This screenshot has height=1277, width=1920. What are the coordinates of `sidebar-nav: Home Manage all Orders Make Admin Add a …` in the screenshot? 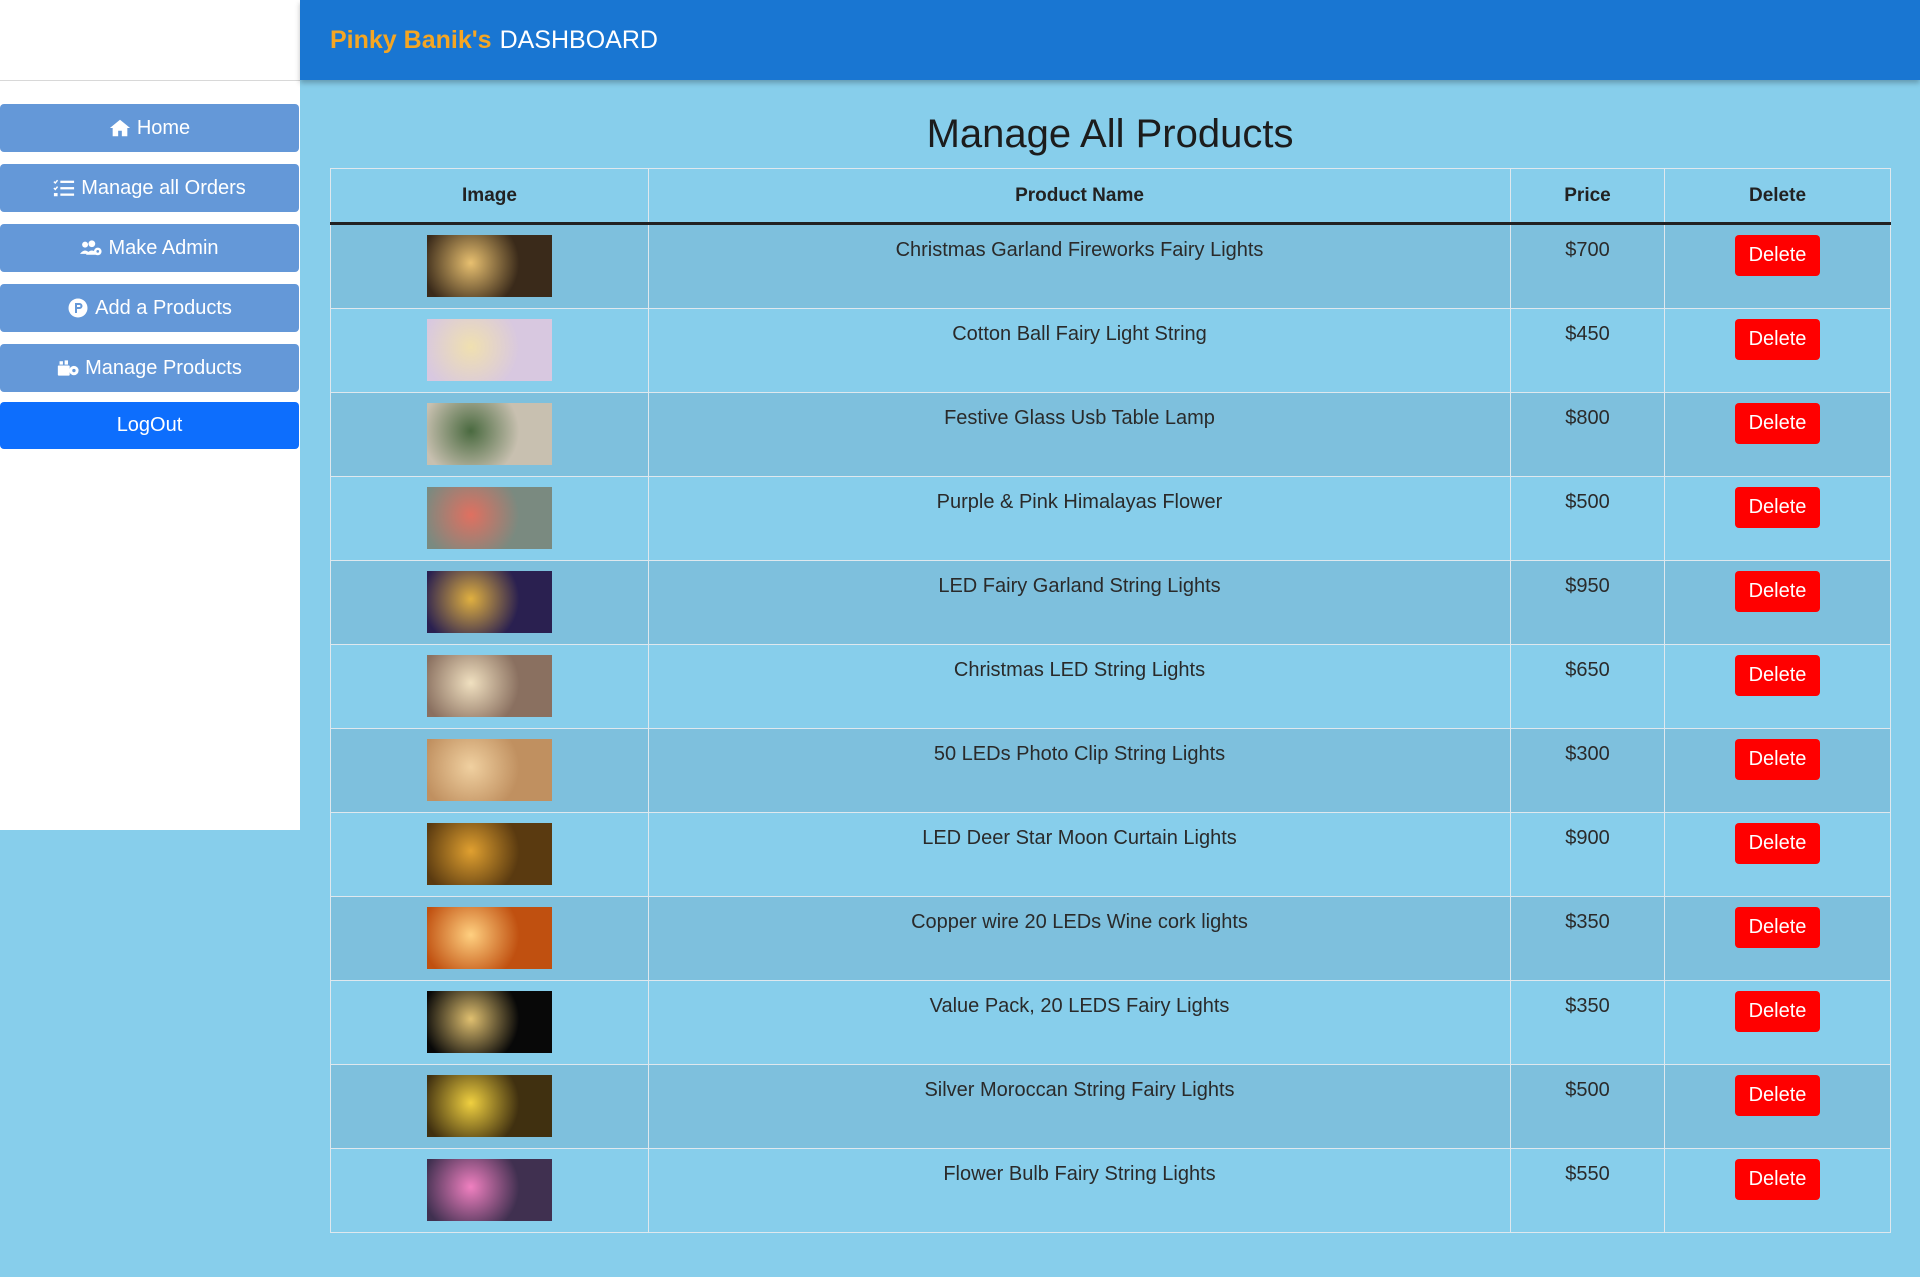 It's located at (150, 276).